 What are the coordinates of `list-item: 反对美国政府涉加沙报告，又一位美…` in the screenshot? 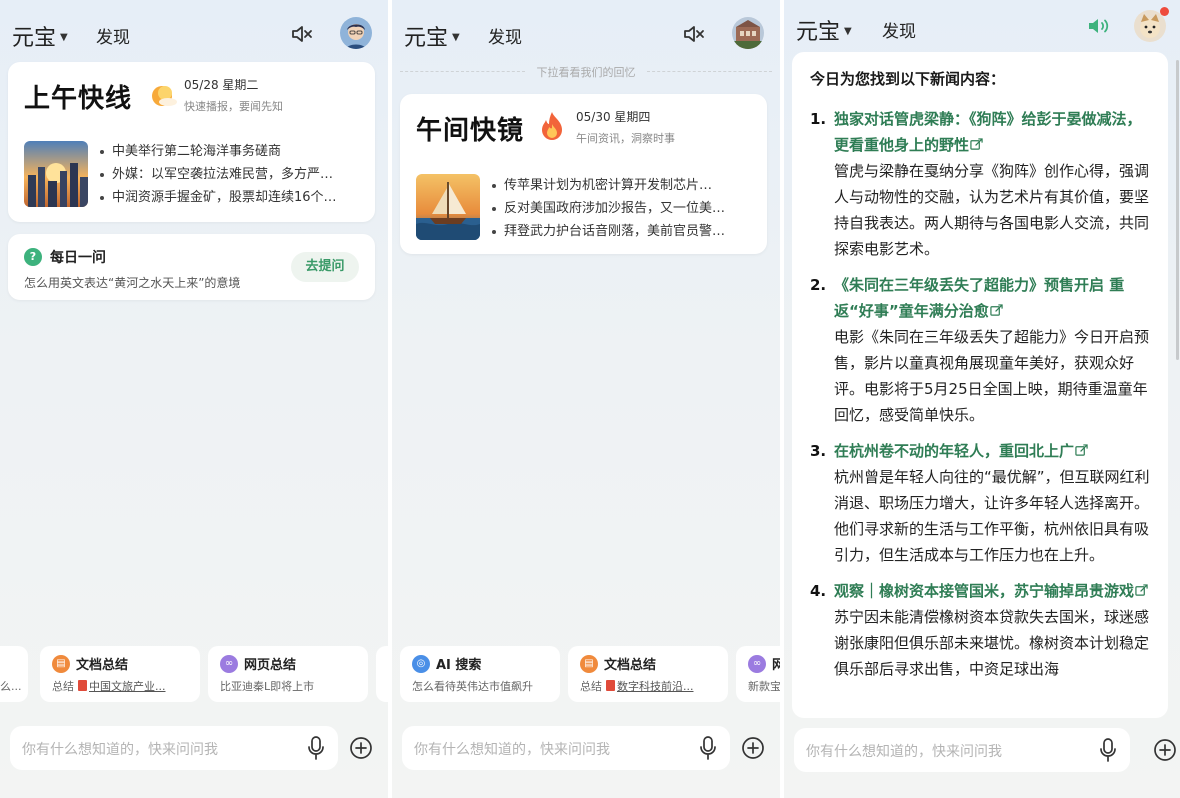 It's located at (619, 208).